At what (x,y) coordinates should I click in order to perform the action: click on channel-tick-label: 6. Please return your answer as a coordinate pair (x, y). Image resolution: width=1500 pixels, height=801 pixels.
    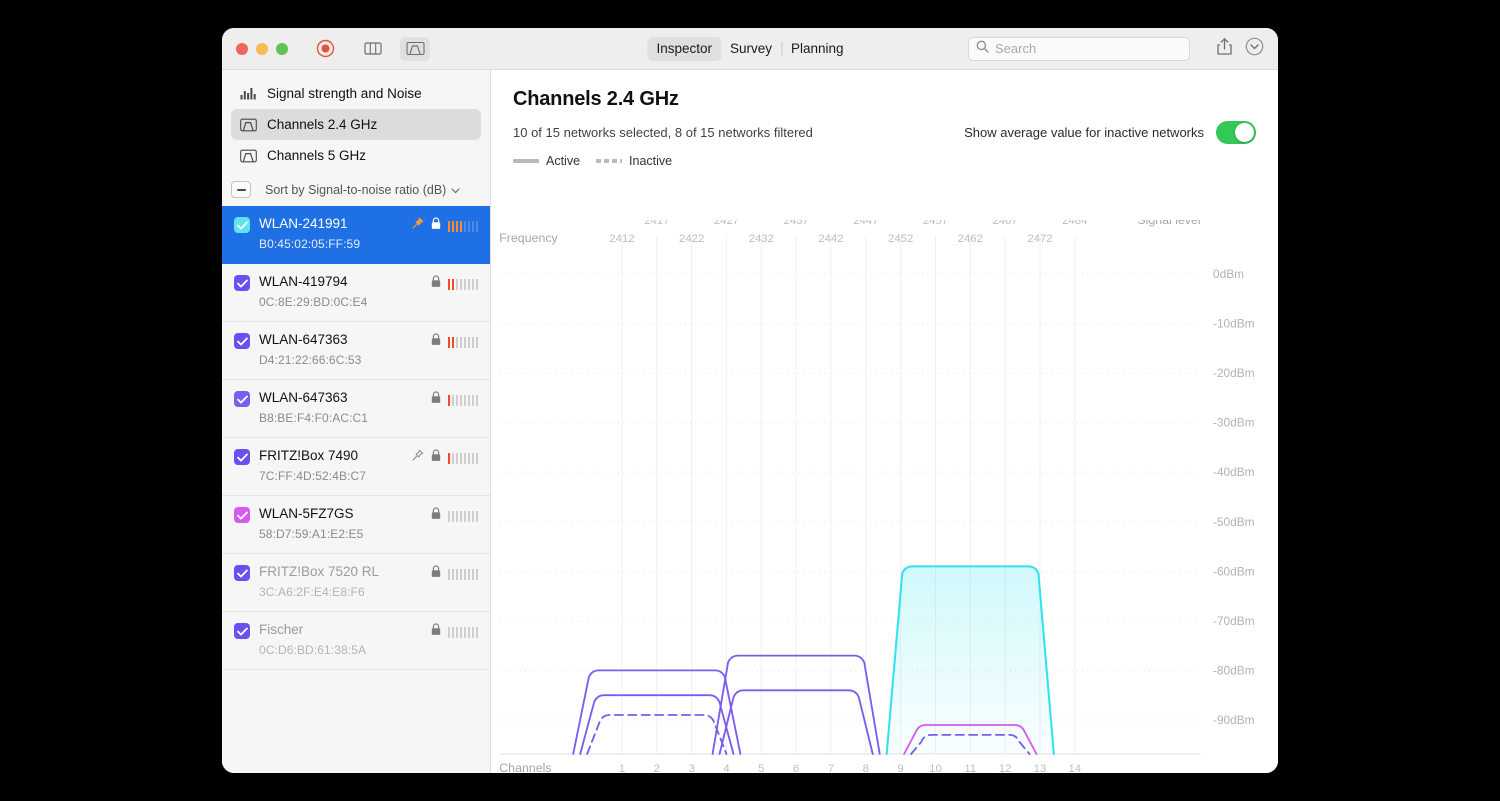
    Looking at the image, I should click on (796, 768).